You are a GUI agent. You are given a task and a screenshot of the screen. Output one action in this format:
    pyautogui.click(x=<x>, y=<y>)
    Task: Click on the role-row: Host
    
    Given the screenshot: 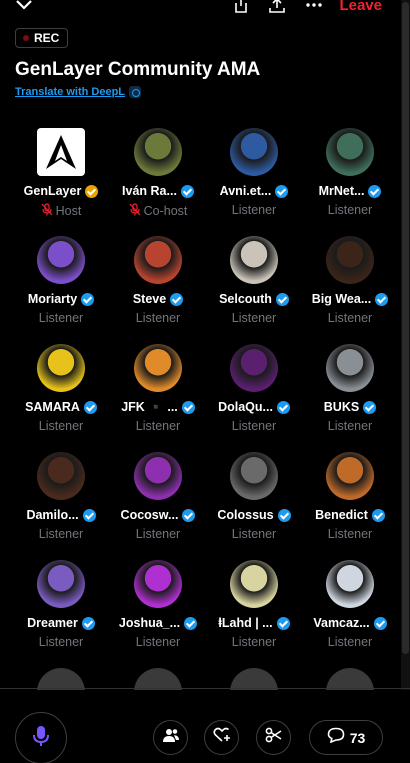 What is the action you would take?
    pyautogui.click(x=61, y=211)
    